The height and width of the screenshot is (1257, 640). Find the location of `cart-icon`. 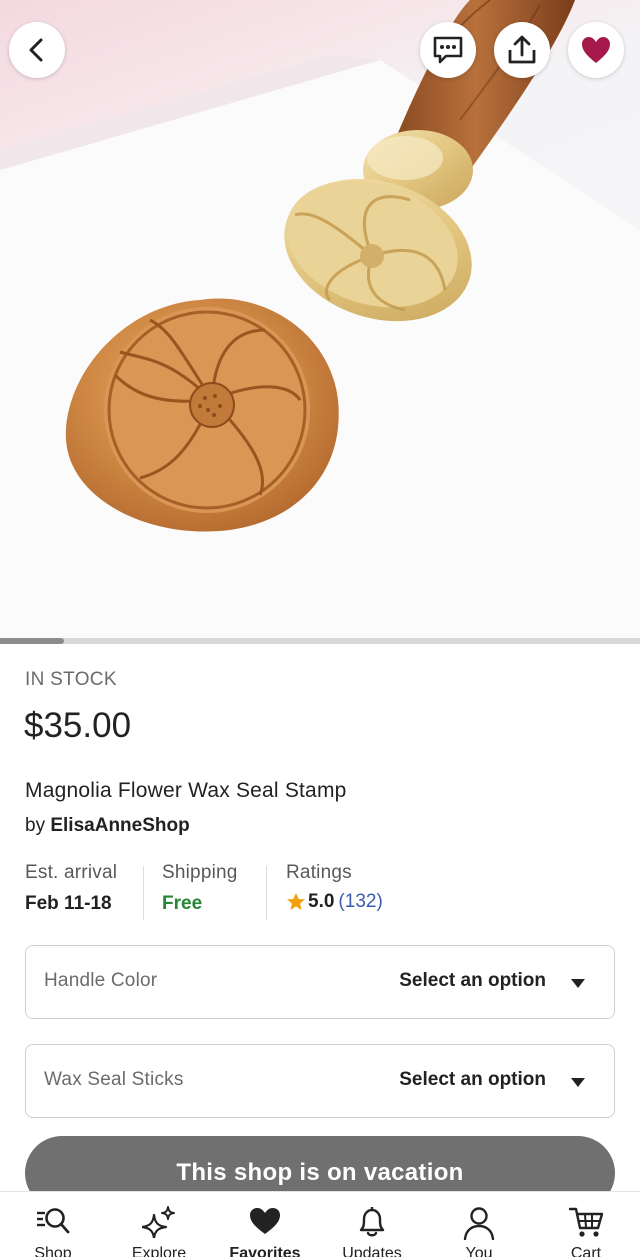

cart-icon is located at coordinates (586, 1222).